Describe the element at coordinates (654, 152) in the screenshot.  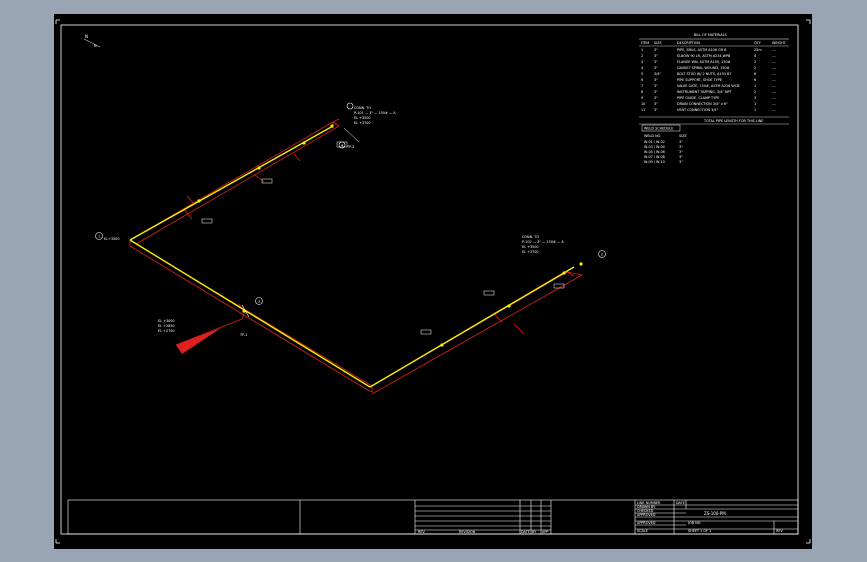
I see `weld-cell: W-05 / W-06` at that location.